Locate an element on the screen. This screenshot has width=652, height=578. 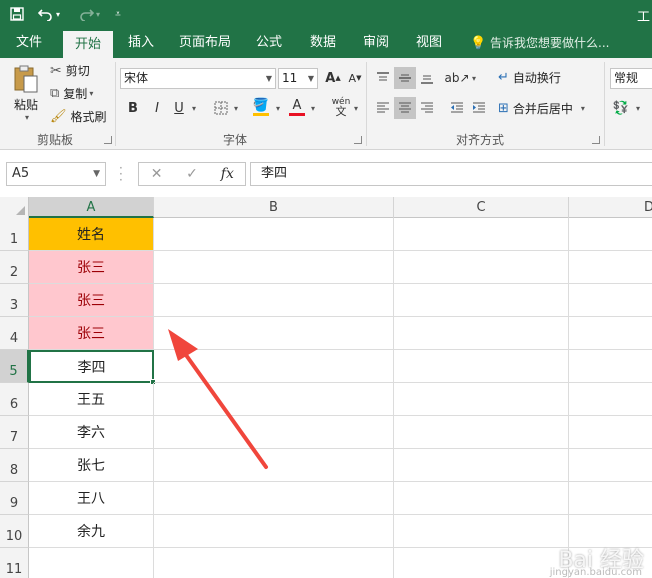
row-header-5: 5 is located at coordinates (14, 366).